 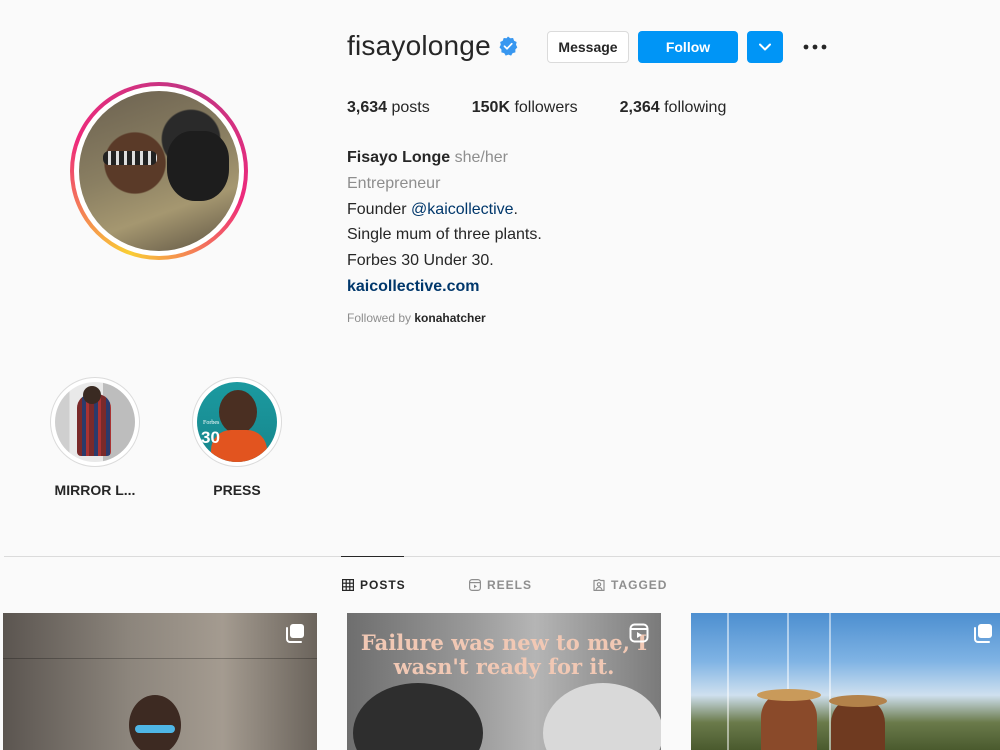 What do you see at coordinates (198, 166) in the screenshot?
I see `avatar-handbag` at bounding box center [198, 166].